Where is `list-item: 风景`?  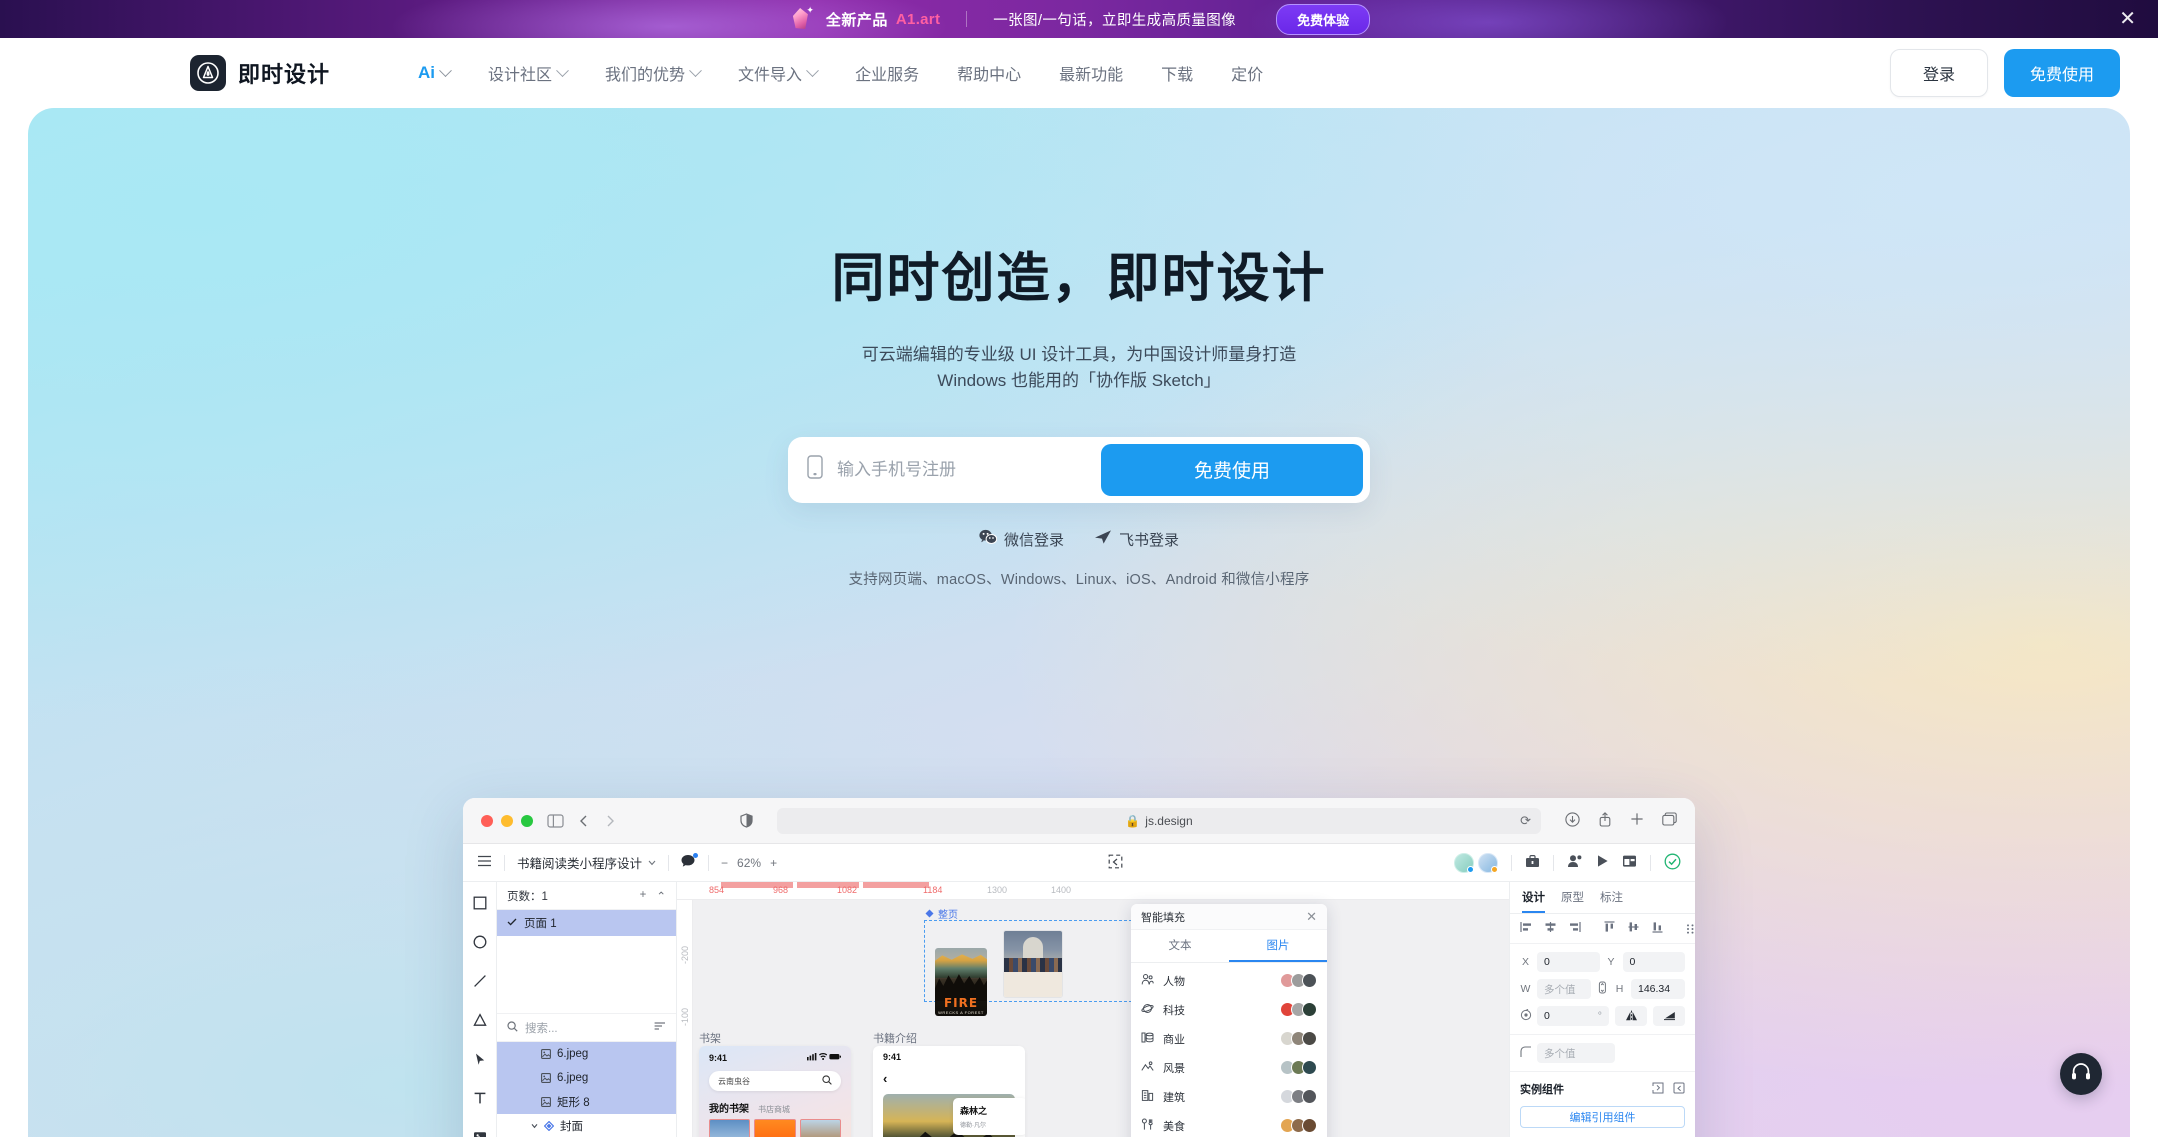 list-item: 风景 is located at coordinates (1229, 1067).